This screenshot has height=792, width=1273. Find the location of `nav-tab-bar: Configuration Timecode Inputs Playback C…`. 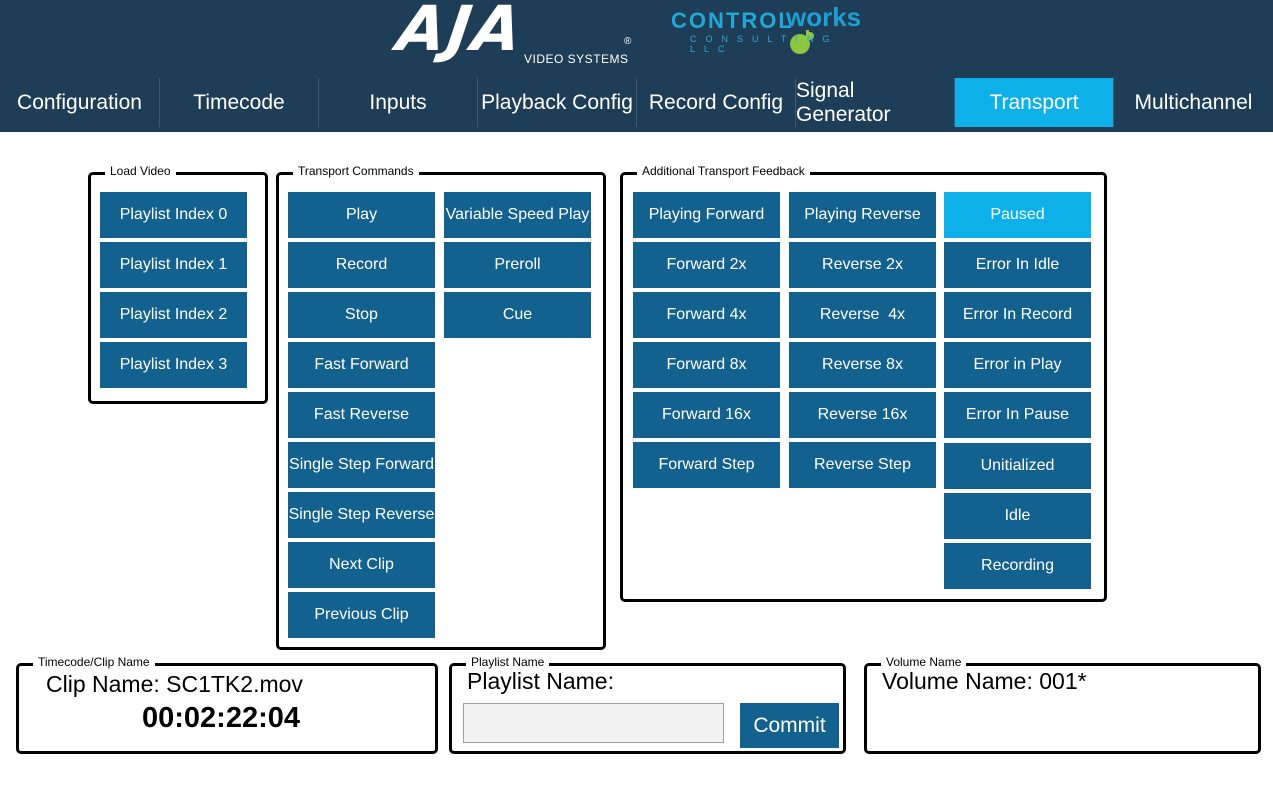

nav-tab-bar: Configuration Timecode Inputs Playback C… is located at coordinates (636, 105).